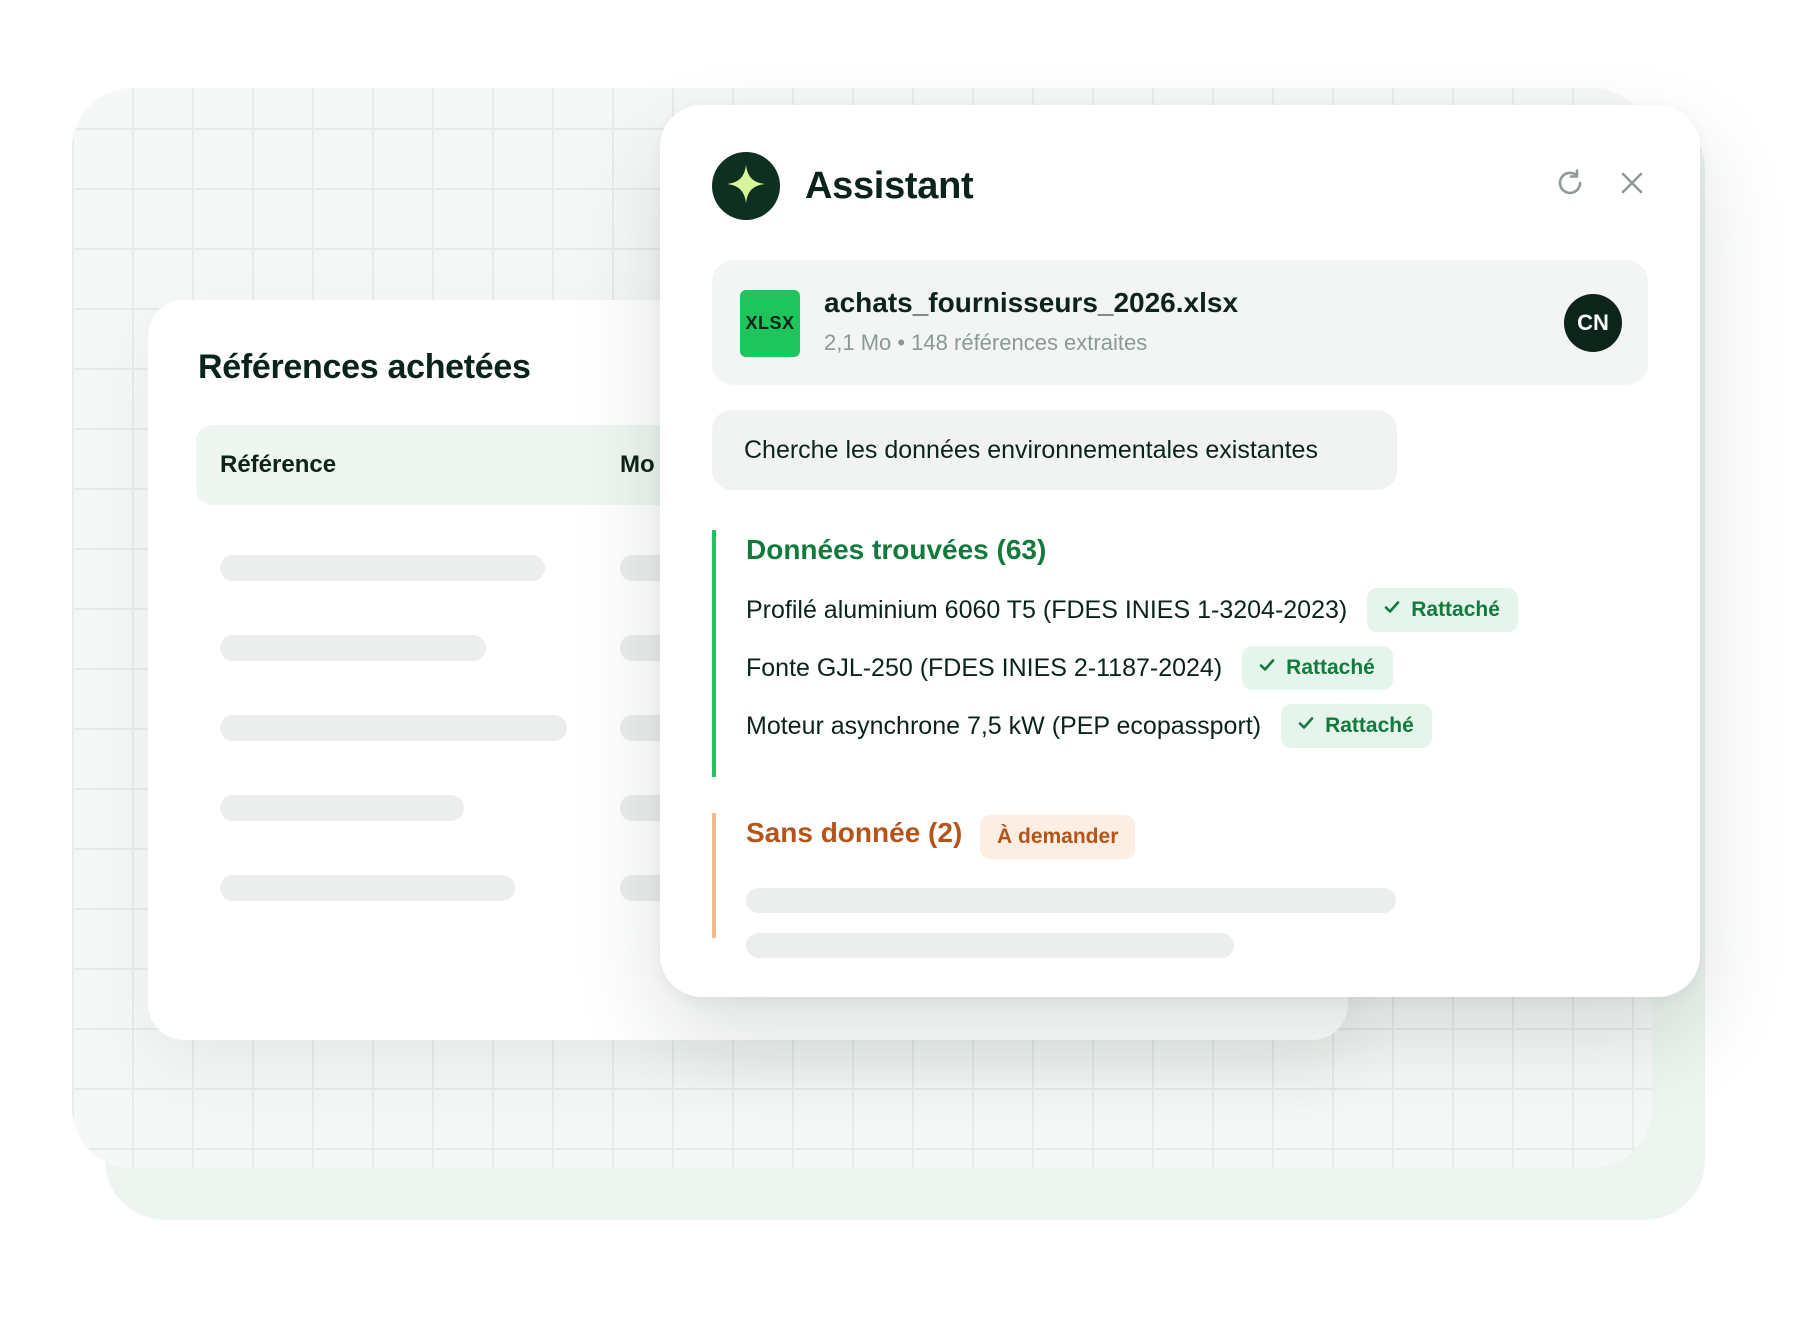  I want to click on missing-data-section: Sans donnée (2) À demander, so click(1162, 885).